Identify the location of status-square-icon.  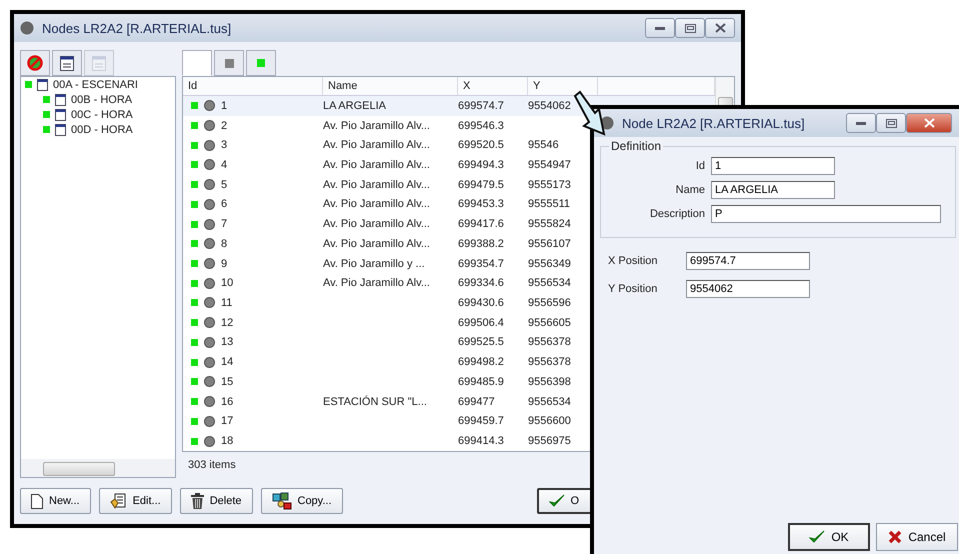
(261, 63).